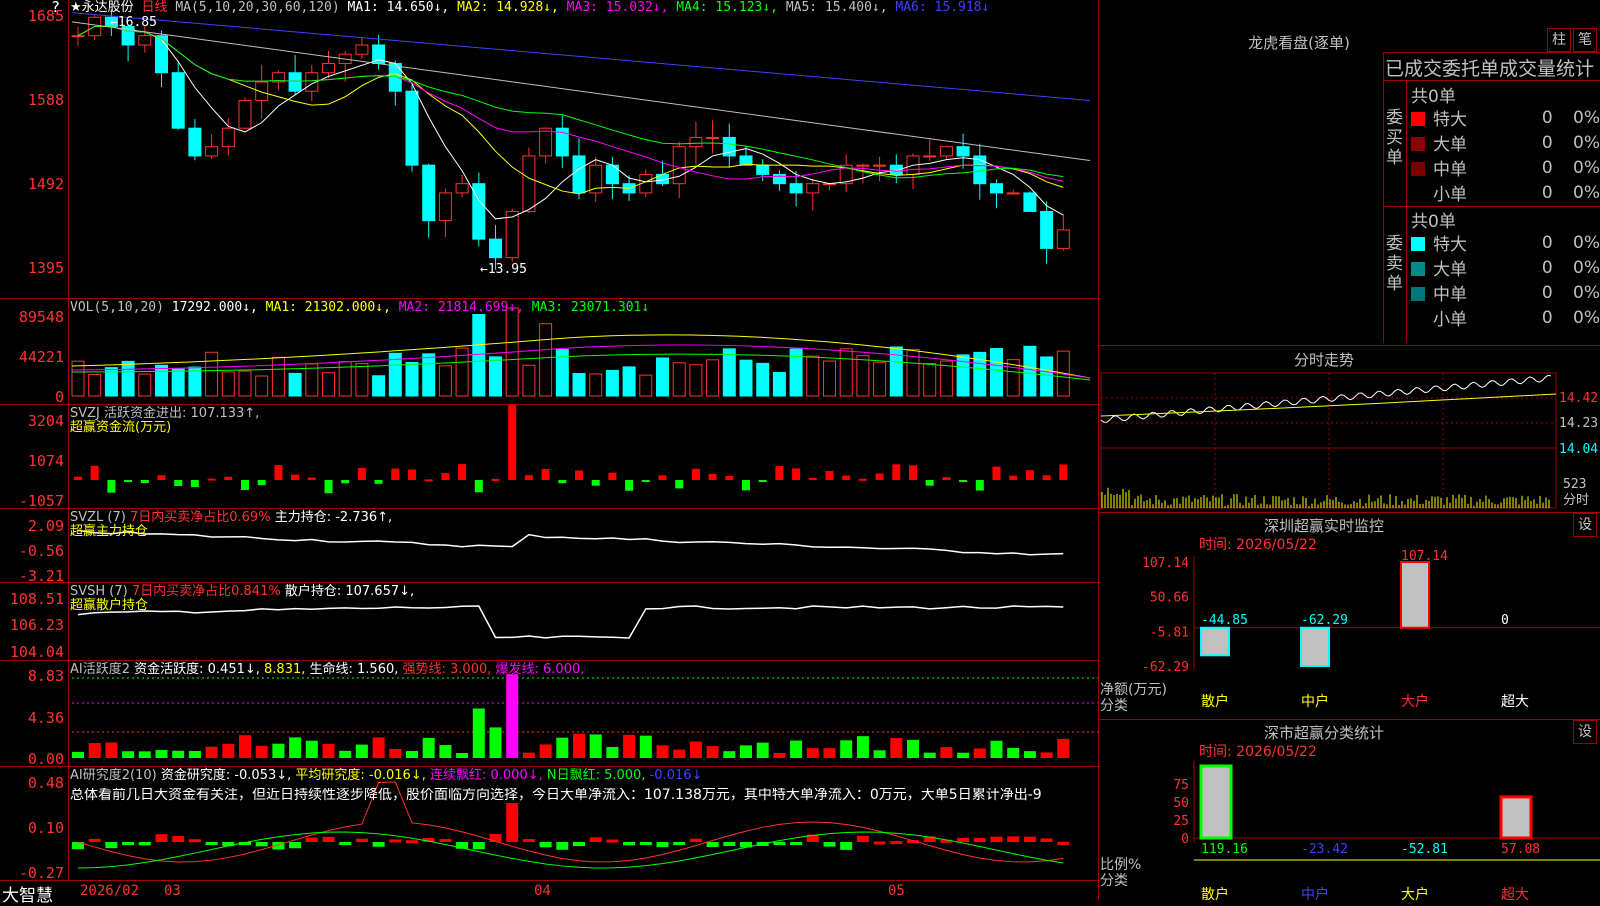 This screenshot has width=1600, height=906. Describe the element at coordinates (1121, 865) in the screenshot. I see `stats-y-label: 比例%` at that location.